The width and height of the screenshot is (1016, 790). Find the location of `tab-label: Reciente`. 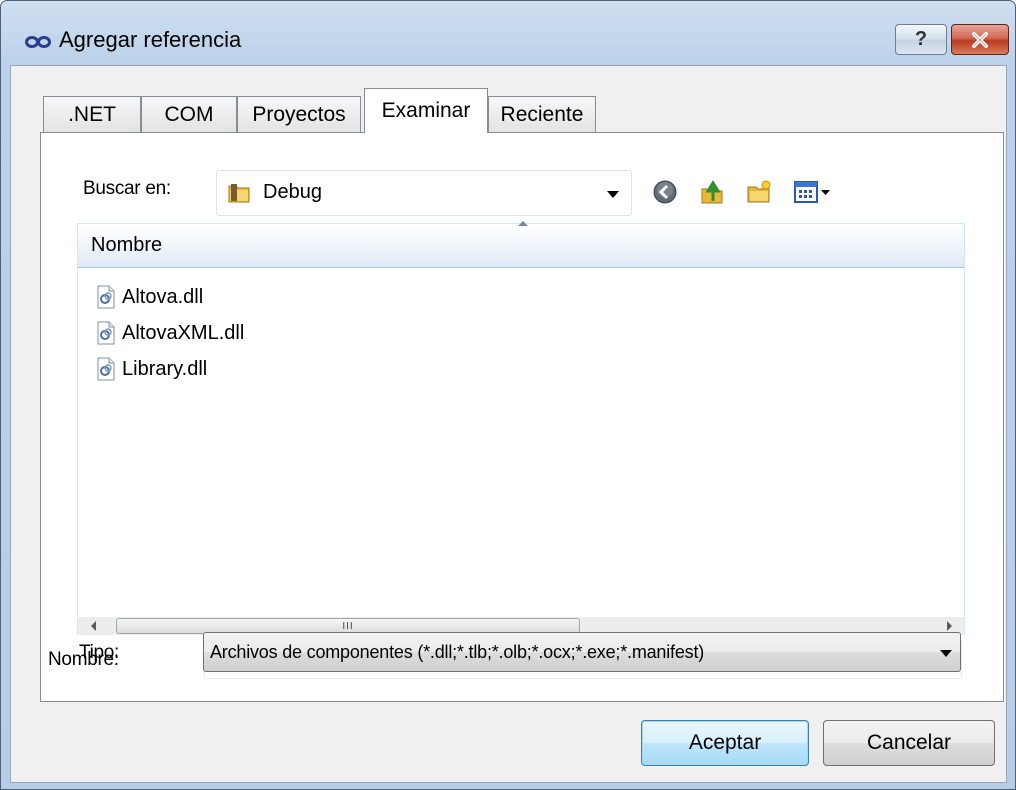

tab-label: Reciente is located at coordinates (542, 114).